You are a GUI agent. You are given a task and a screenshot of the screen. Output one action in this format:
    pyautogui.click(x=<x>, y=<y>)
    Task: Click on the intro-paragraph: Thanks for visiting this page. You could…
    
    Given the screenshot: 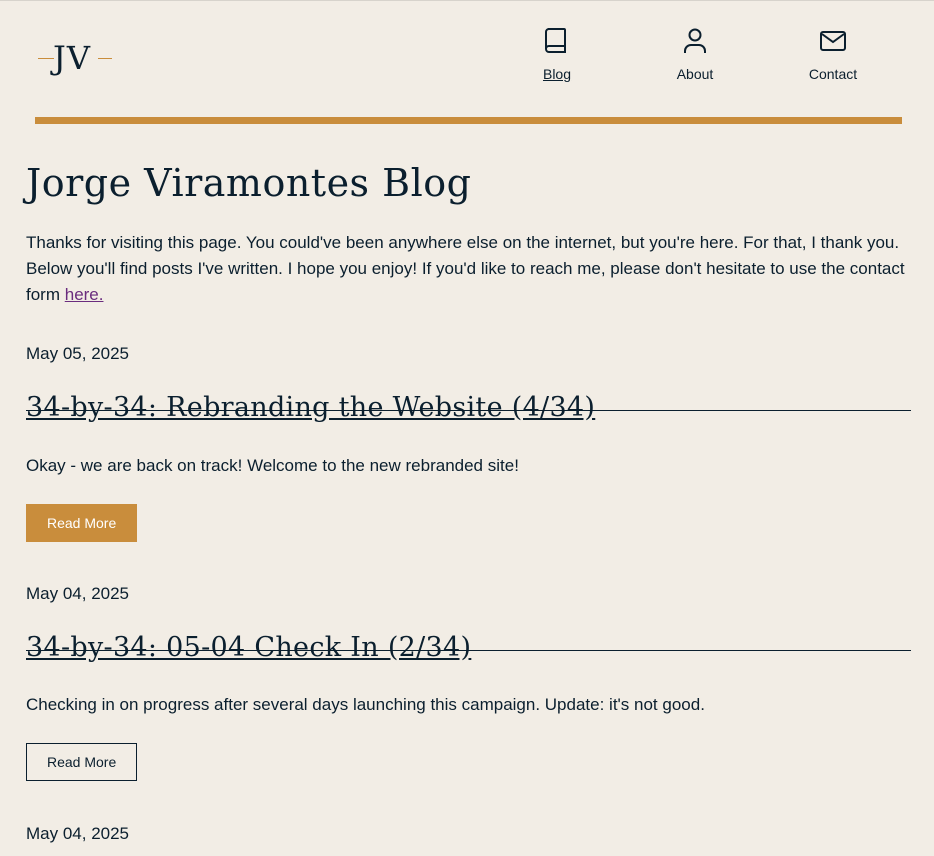 What is the action you would take?
    pyautogui.click(x=468, y=269)
    